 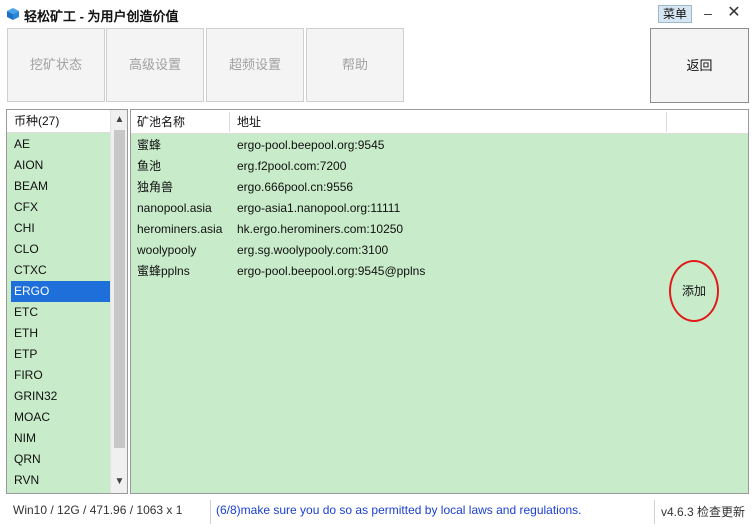 I want to click on pool-address-cell: hk.ergo.herominers.com:10250, so click(x=320, y=229).